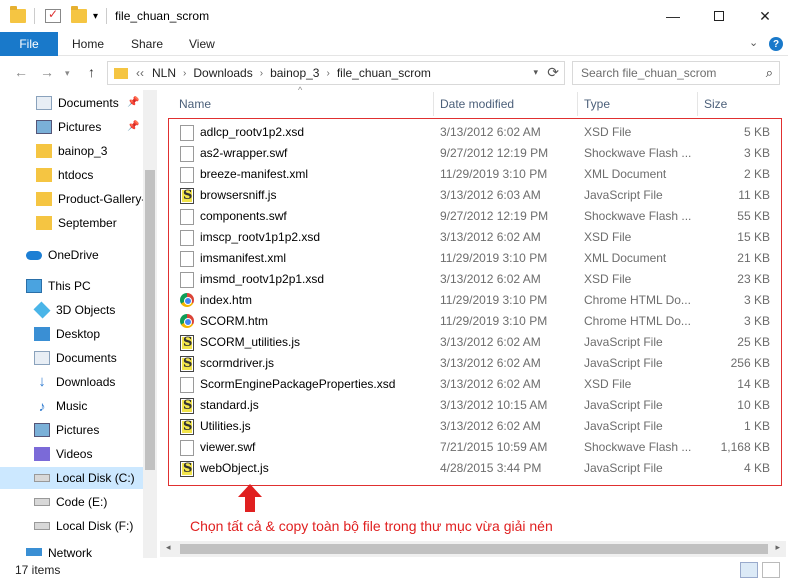 This screenshot has width=788, height=582. Describe the element at coordinates (83, 151) in the screenshot. I see `nav-item-label: bainop_3` at that location.